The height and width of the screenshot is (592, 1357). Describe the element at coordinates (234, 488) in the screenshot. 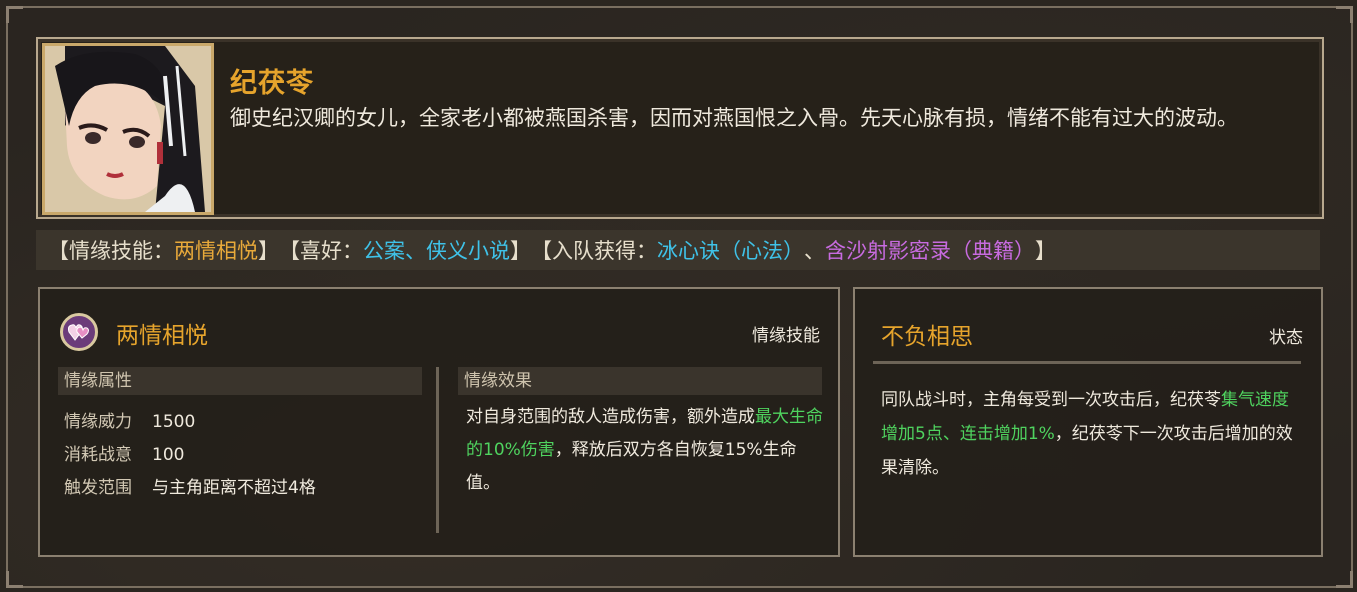

I see `attribute-value: 与主角距离不超过4格` at that location.